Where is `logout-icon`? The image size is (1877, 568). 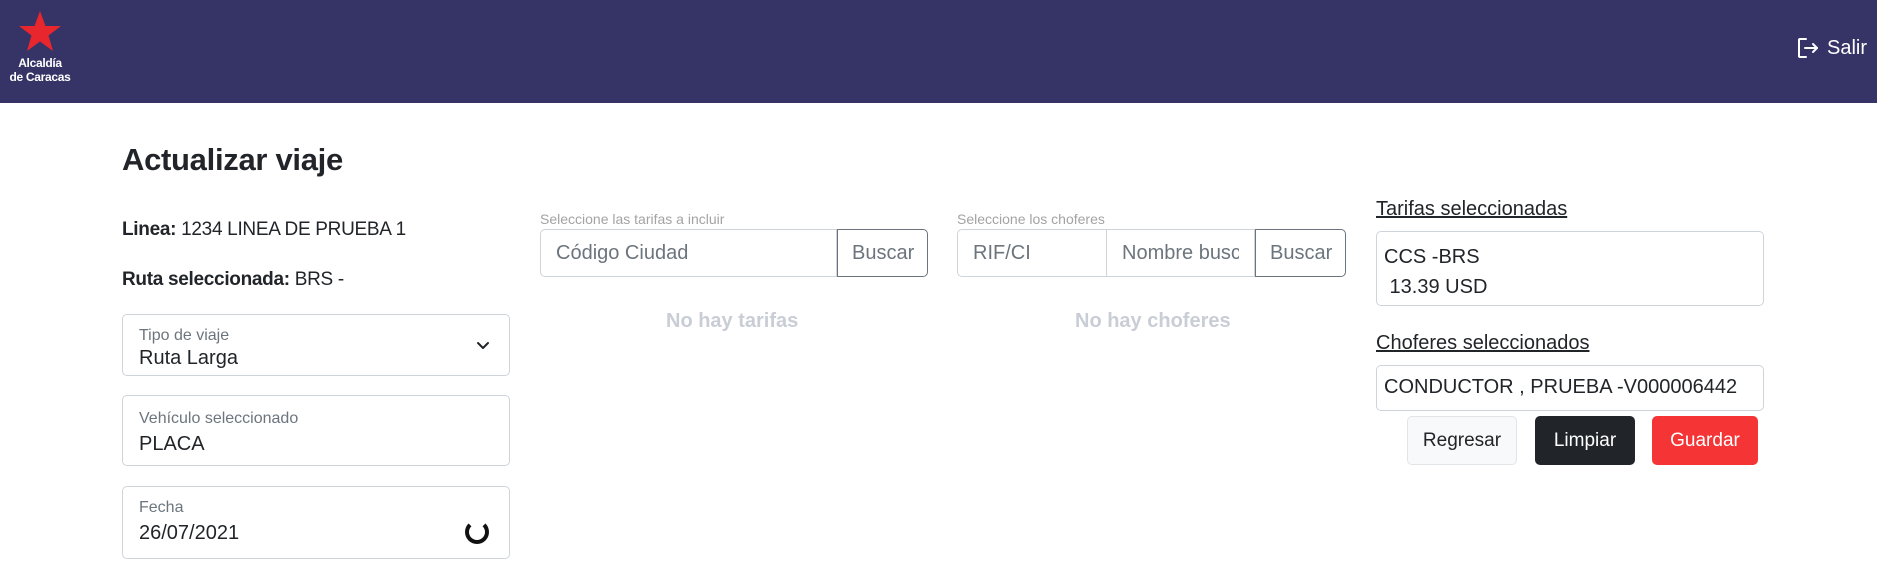
logout-icon is located at coordinates (1807, 48).